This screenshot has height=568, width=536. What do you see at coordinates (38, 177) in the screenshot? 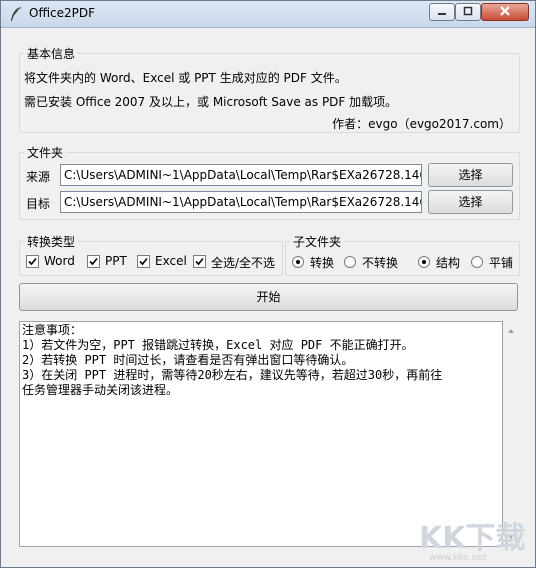
I see `source-label: 来源` at bounding box center [38, 177].